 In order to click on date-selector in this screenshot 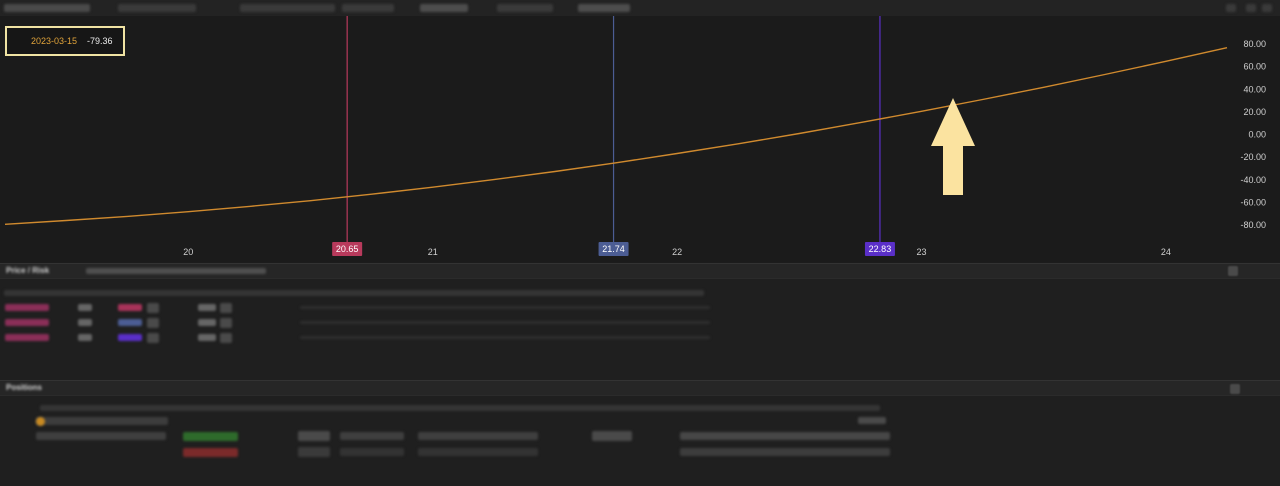, I will do `click(157, 8)`.